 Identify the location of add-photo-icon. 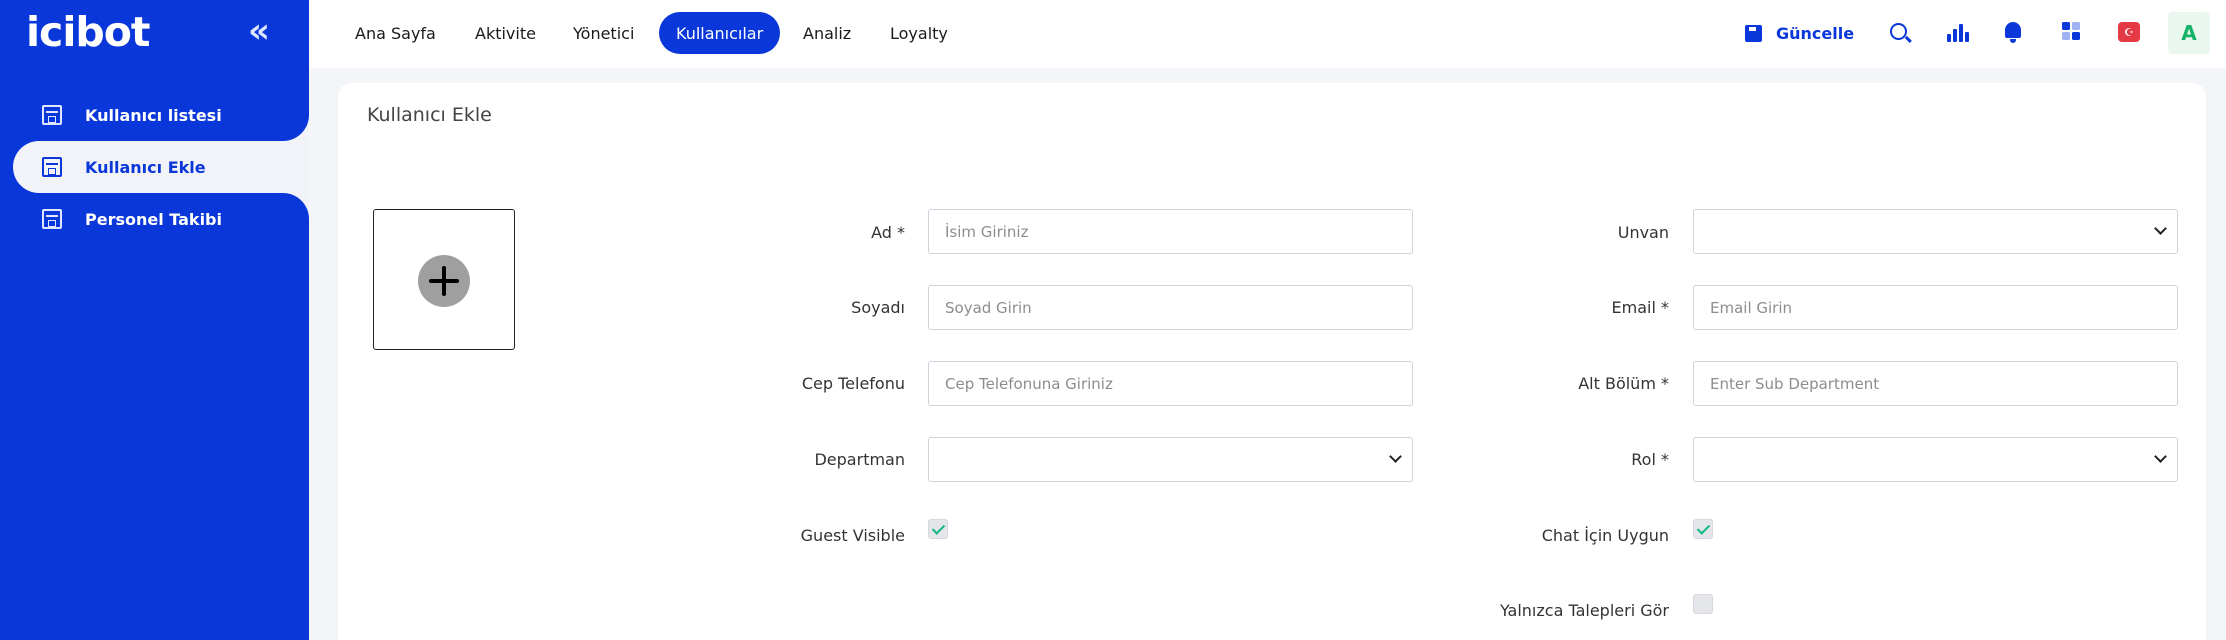
(444, 281).